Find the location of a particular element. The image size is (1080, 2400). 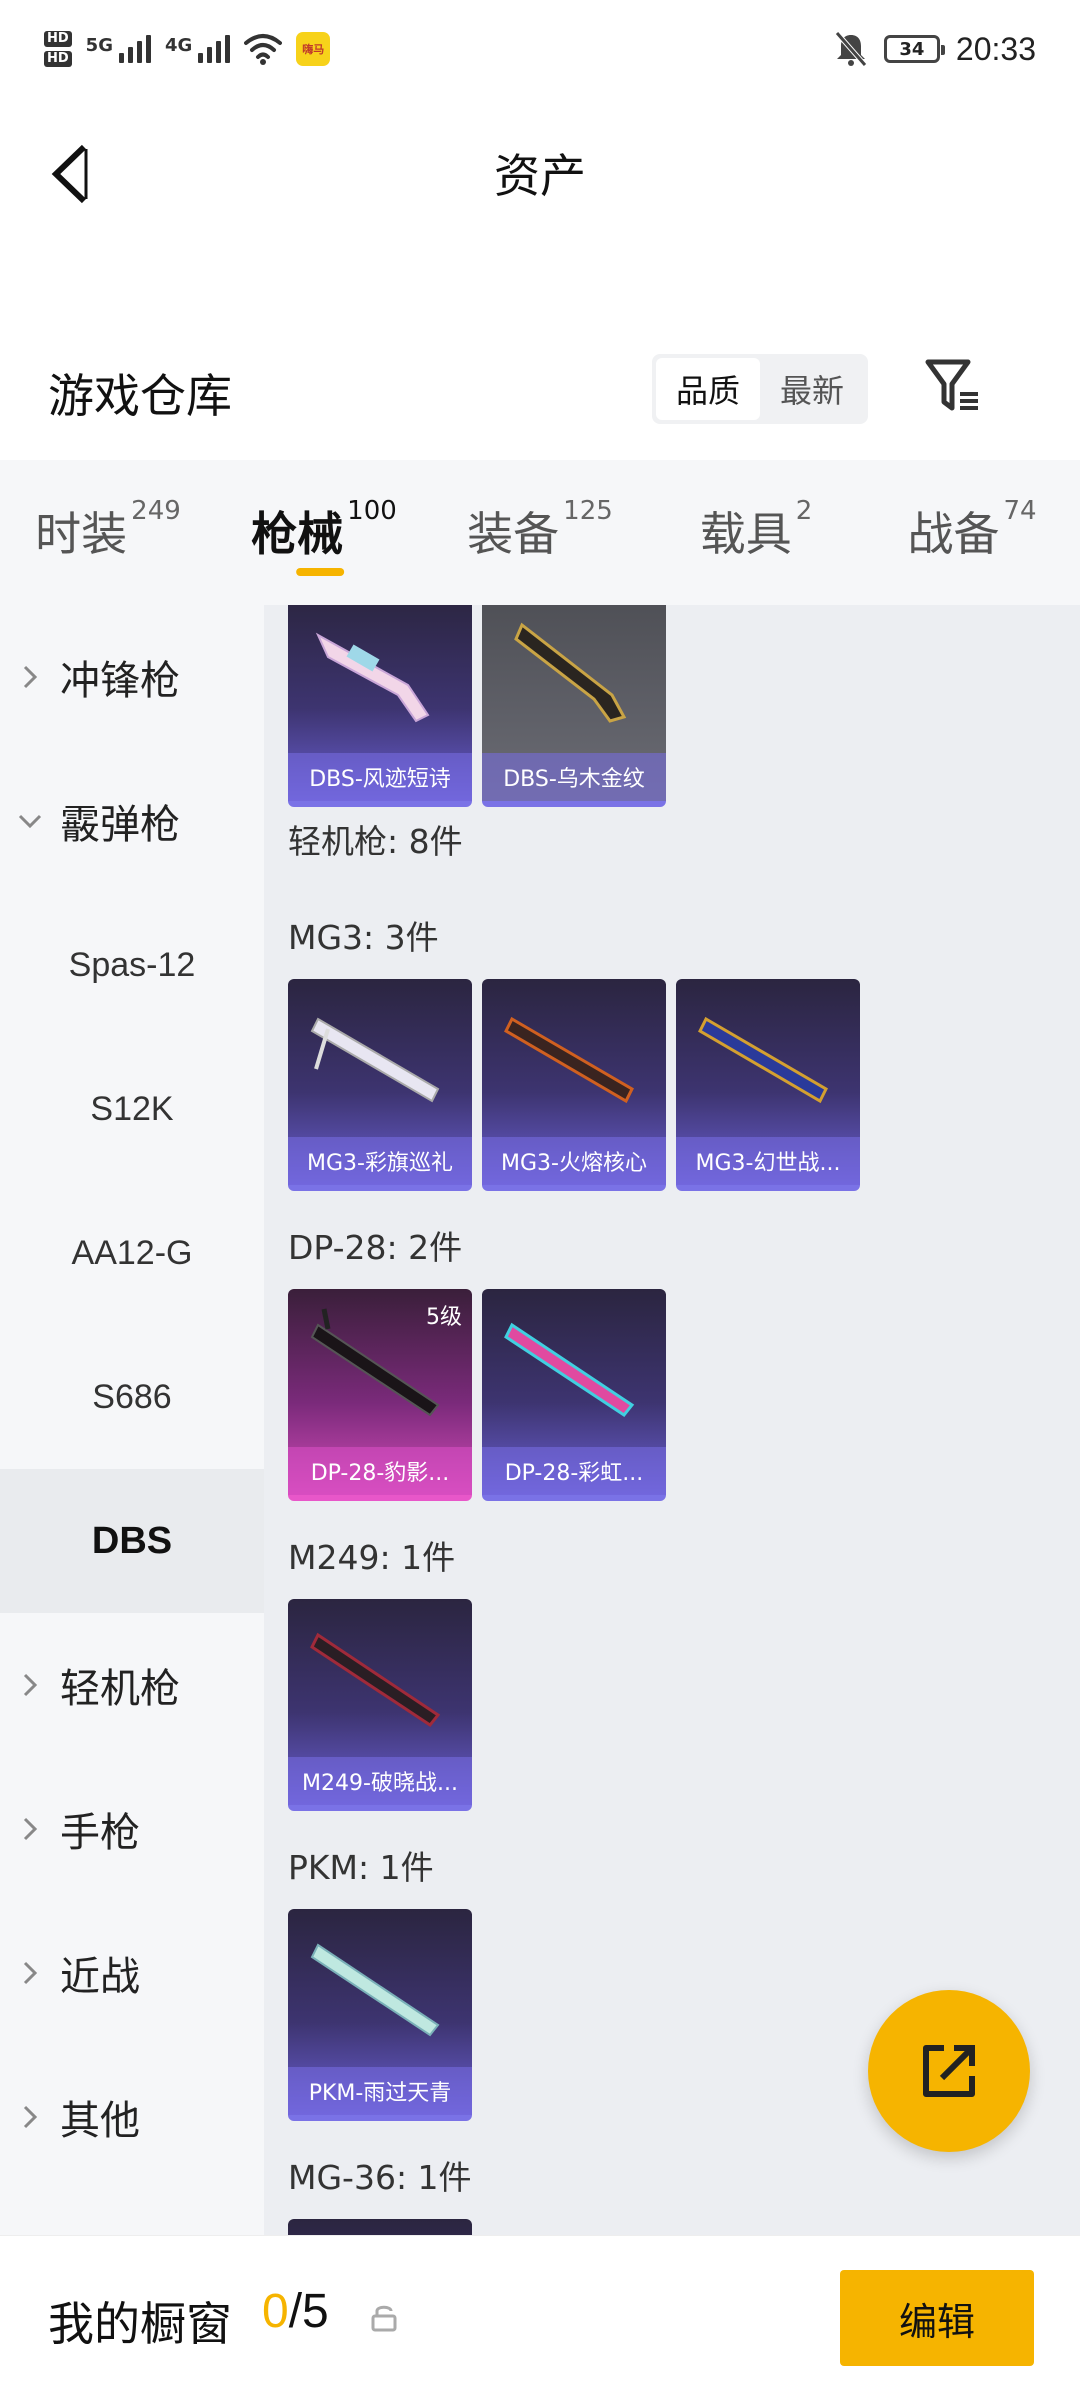

sort-latest-button: 最新 is located at coordinates (812, 389).